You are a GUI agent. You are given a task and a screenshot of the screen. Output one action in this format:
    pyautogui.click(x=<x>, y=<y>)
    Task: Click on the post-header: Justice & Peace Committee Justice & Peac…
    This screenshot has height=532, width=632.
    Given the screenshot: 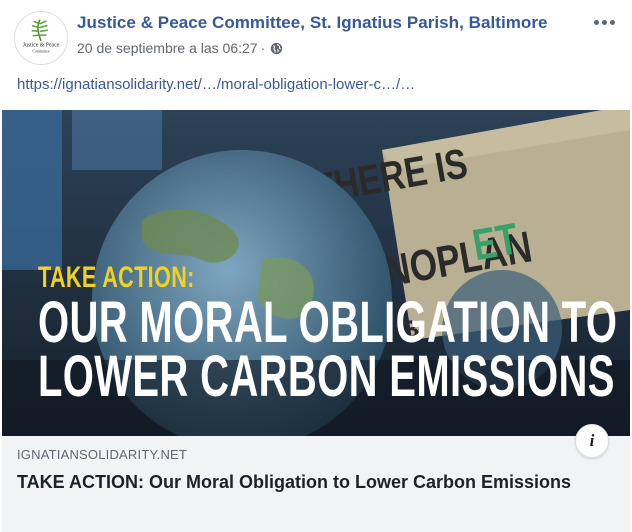 What is the action you would take?
    pyautogui.click(x=316, y=35)
    